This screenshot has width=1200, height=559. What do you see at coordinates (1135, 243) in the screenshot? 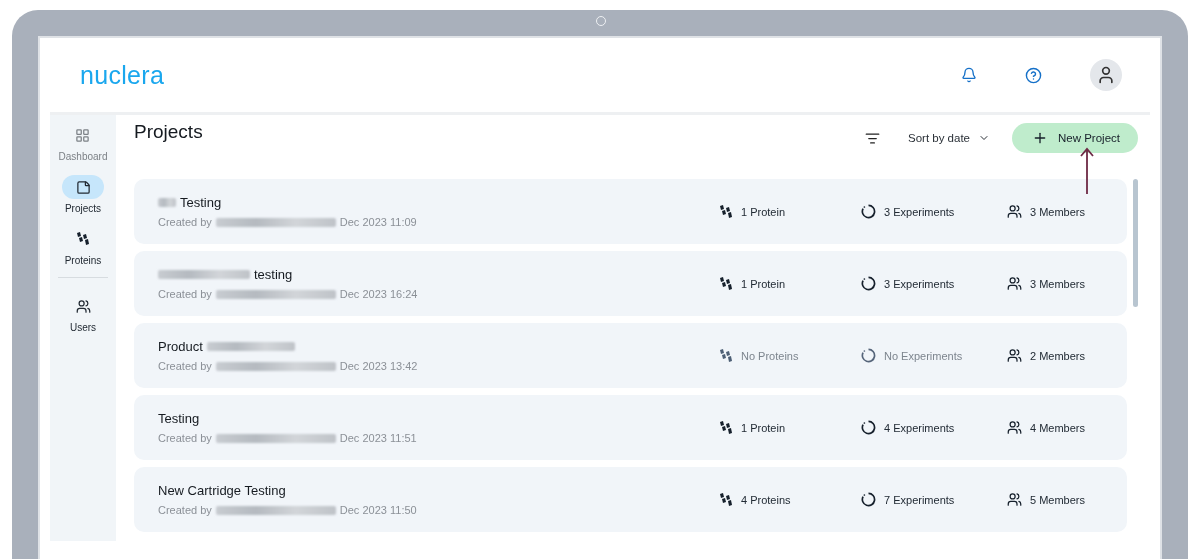
I see `scrollbar` at bounding box center [1135, 243].